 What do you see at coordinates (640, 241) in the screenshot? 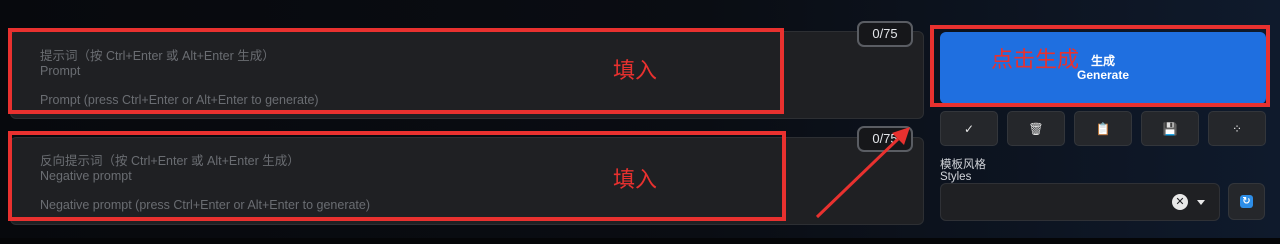
I see `bottom-strip` at bounding box center [640, 241].